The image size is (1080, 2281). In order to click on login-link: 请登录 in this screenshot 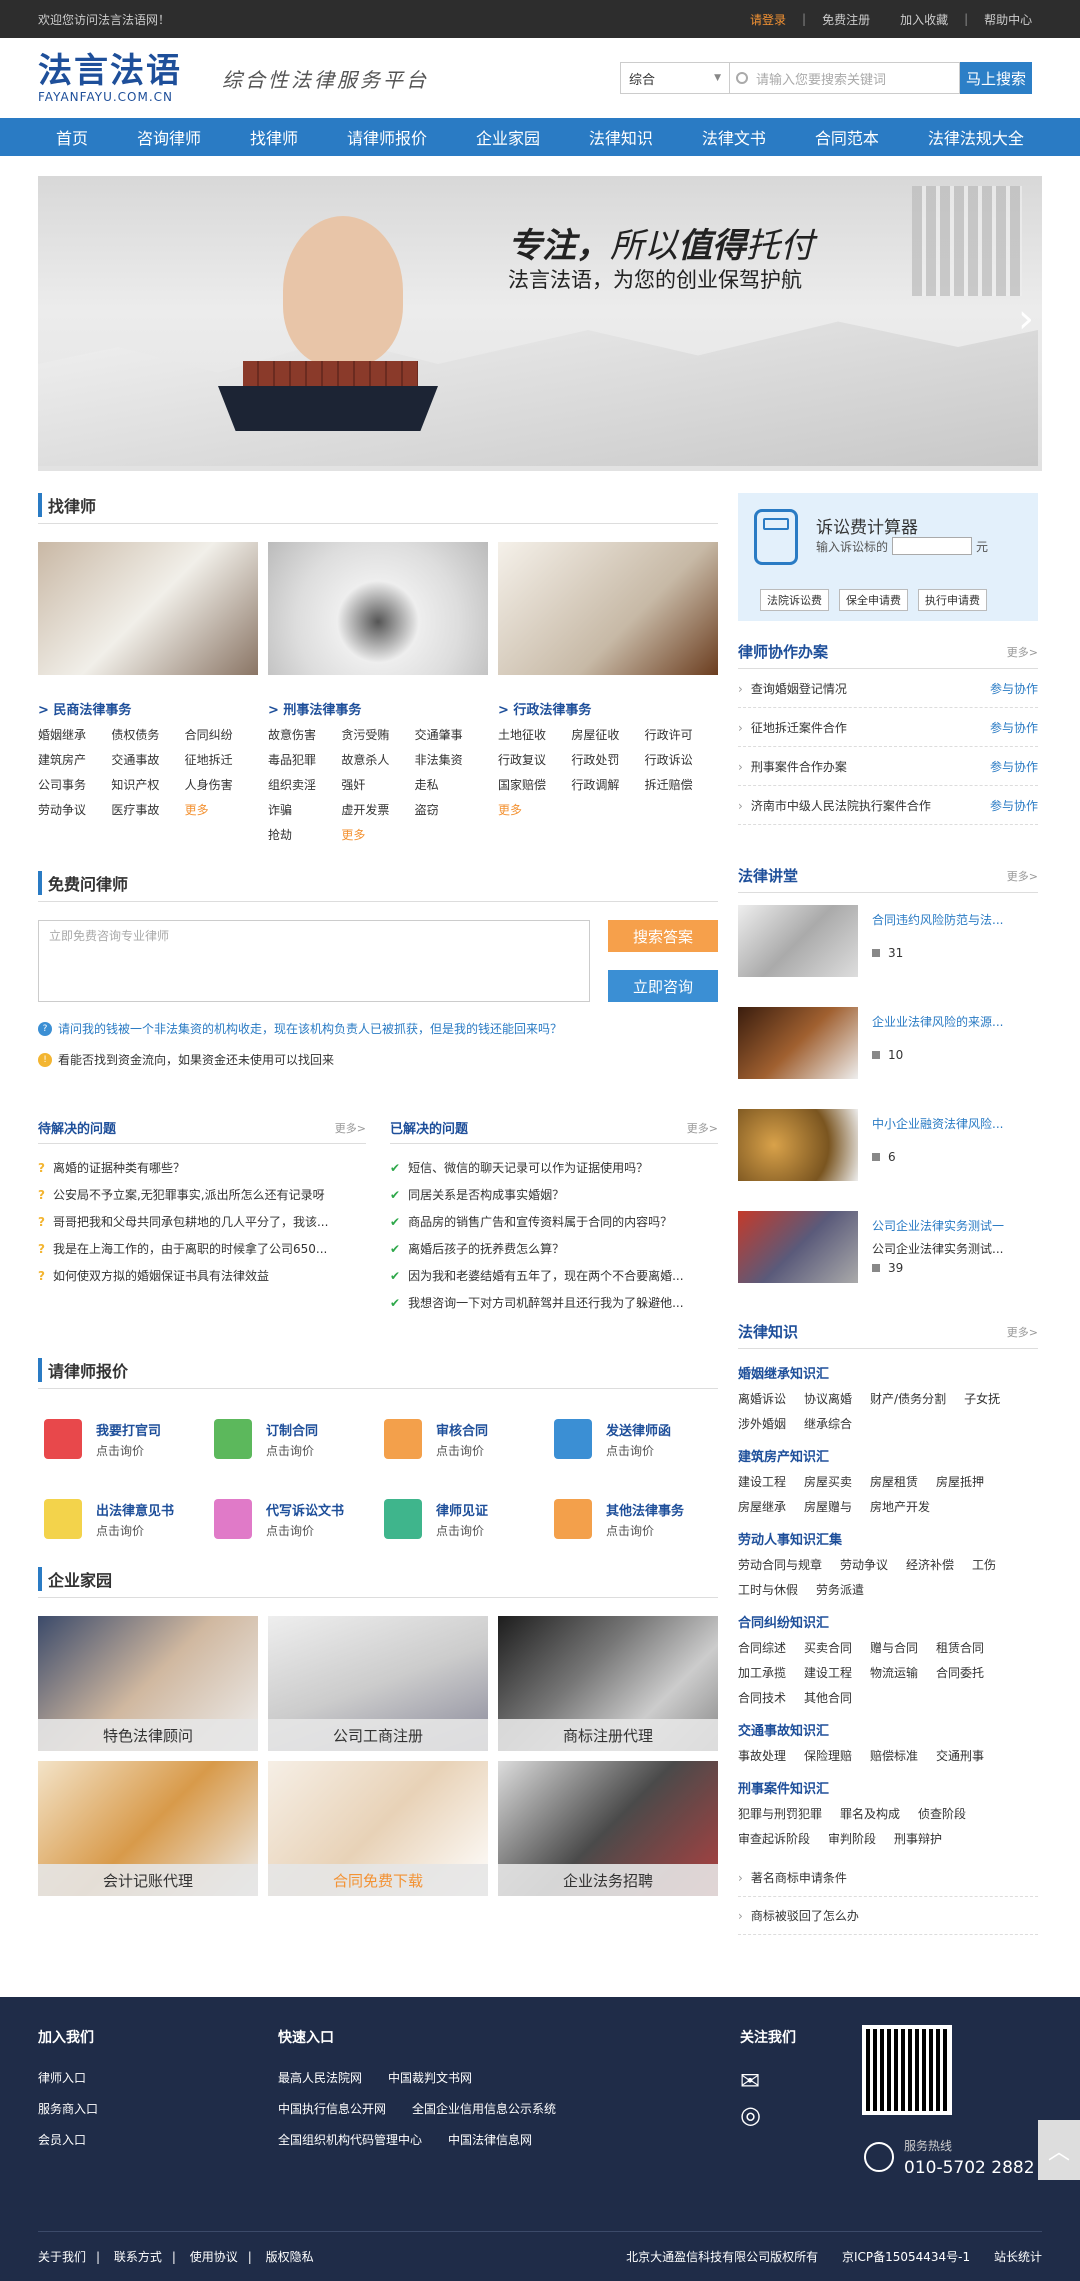, I will do `click(768, 19)`.